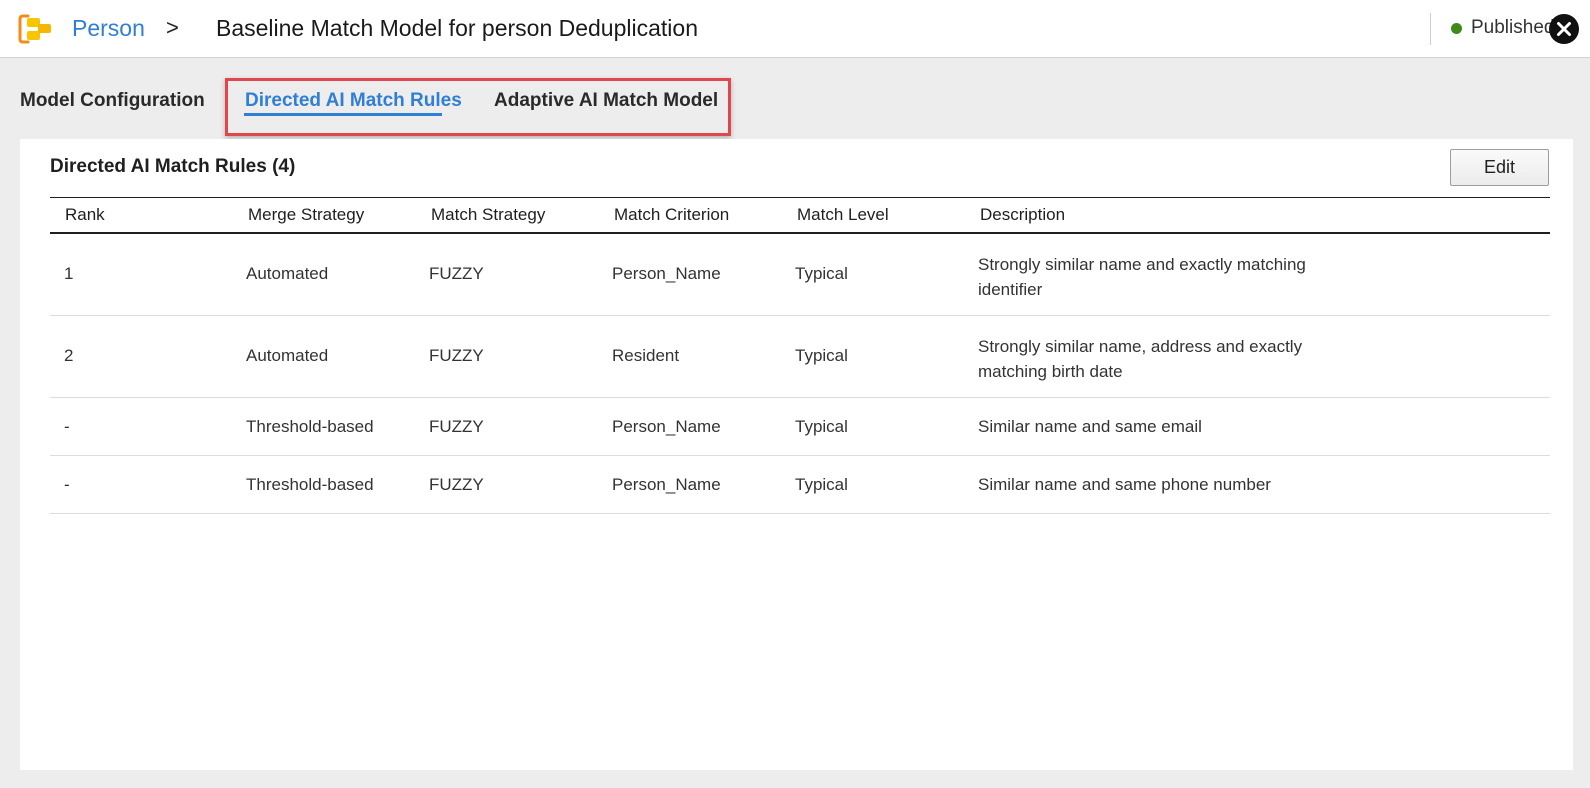 The image size is (1590, 788). What do you see at coordinates (69, 355) in the screenshot?
I see `cell-rank: 2` at bounding box center [69, 355].